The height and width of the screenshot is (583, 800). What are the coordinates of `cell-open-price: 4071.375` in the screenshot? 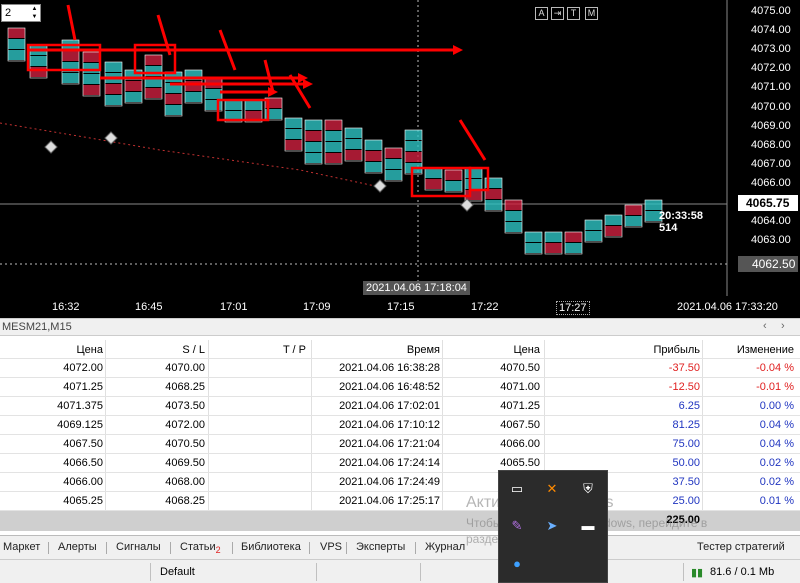 It's located at (80, 406).